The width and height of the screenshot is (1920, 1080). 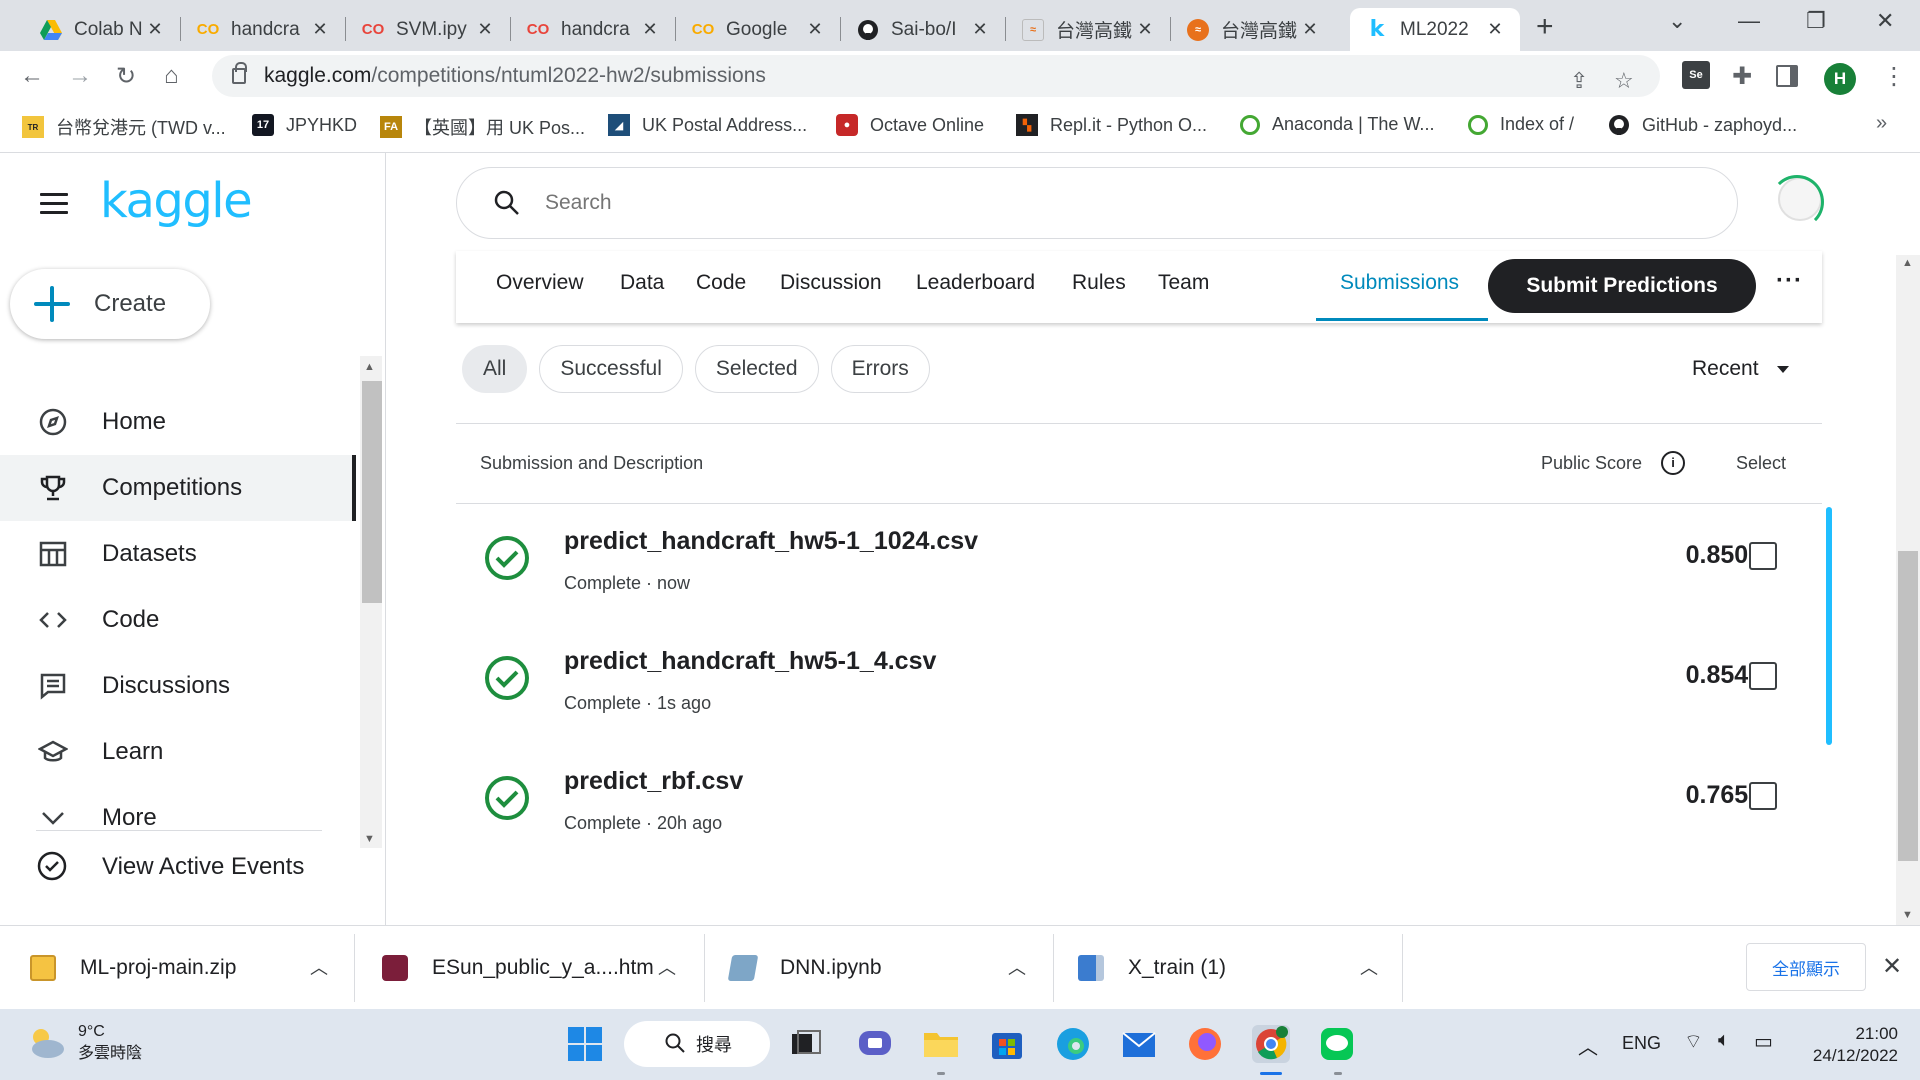 What do you see at coordinates (1787, 76) in the screenshot?
I see `side-panel-icon` at bounding box center [1787, 76].